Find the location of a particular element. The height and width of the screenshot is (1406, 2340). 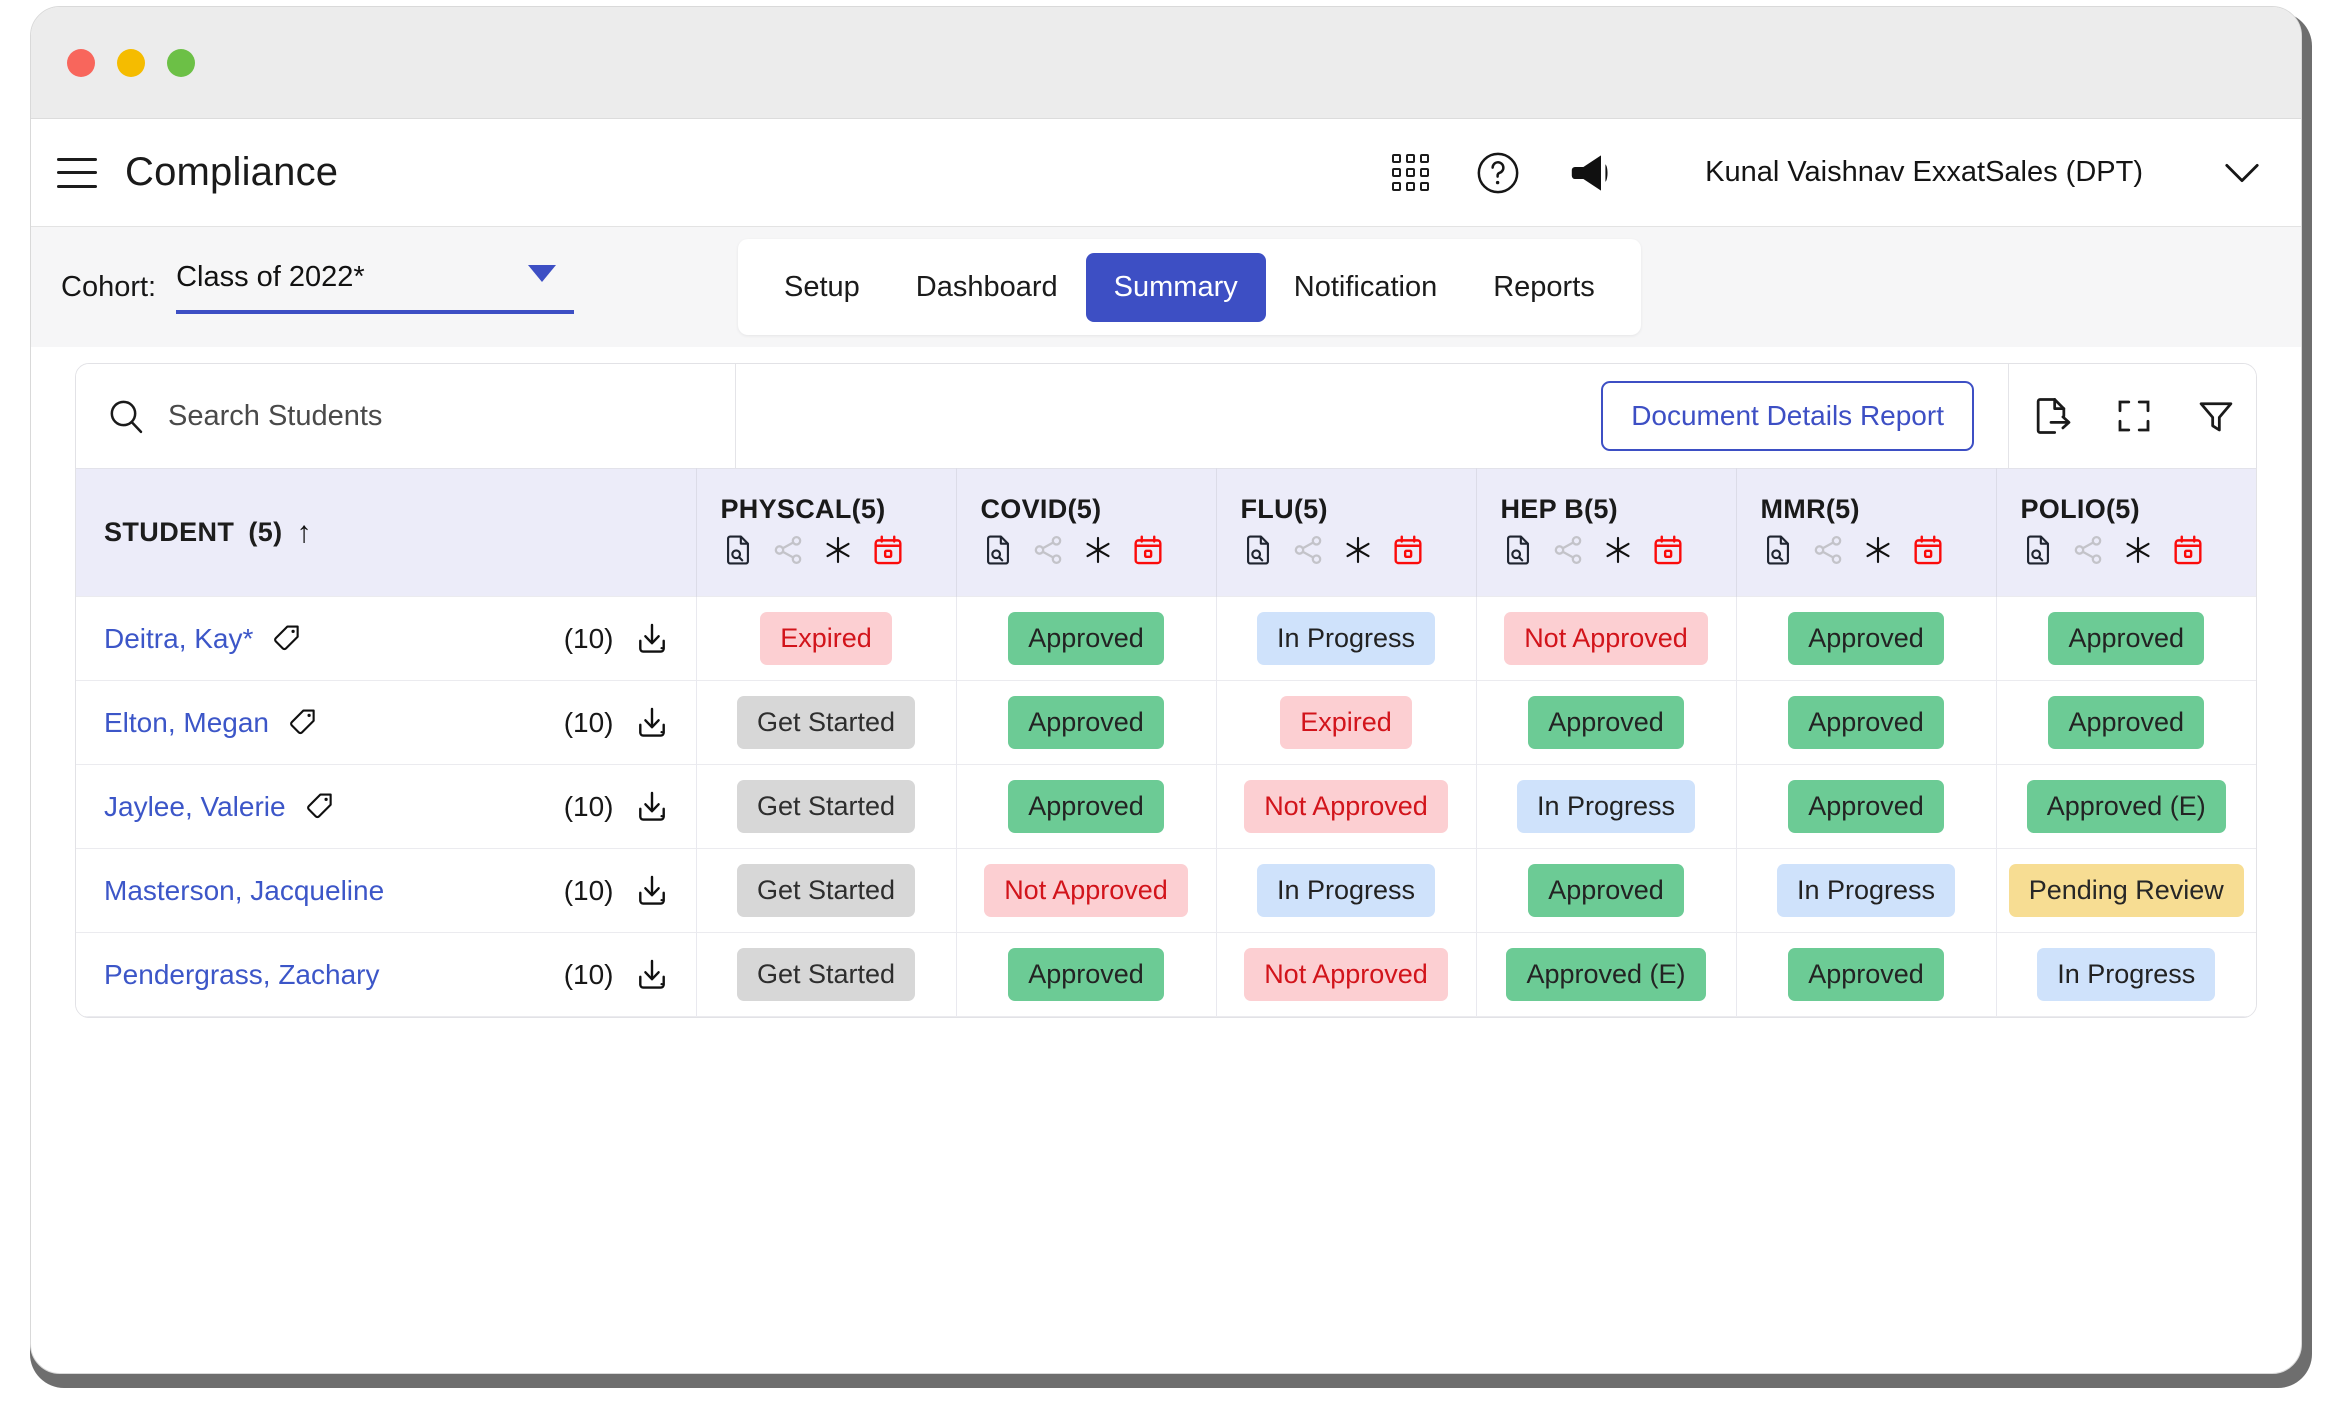

close-window-button is located at coordinates (81, 62).